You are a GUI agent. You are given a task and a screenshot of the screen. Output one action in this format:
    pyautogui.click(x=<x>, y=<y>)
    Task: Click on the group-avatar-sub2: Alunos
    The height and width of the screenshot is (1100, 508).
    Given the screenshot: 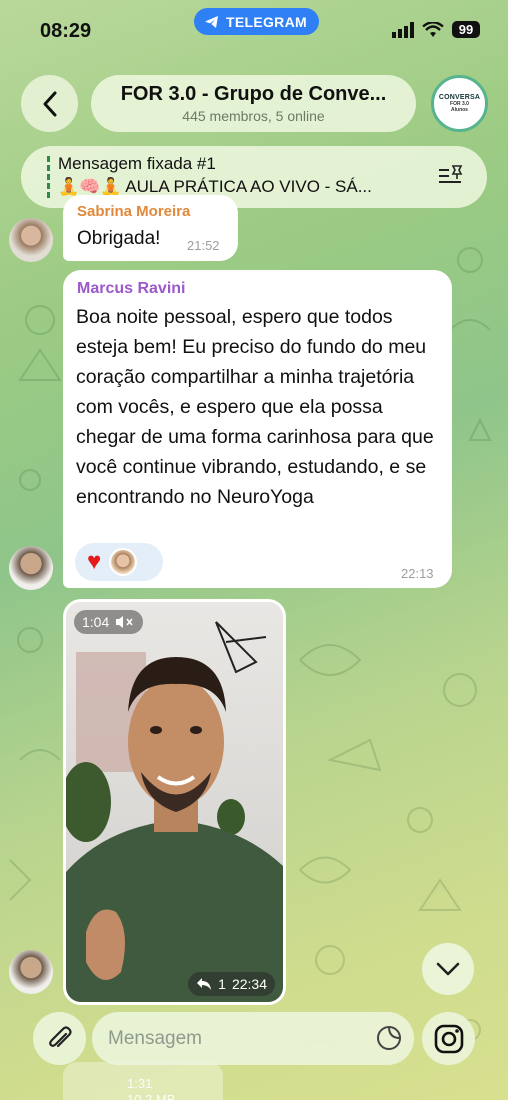 What is the action you would take?
    pyautogui.click(x=459, y=110)
    